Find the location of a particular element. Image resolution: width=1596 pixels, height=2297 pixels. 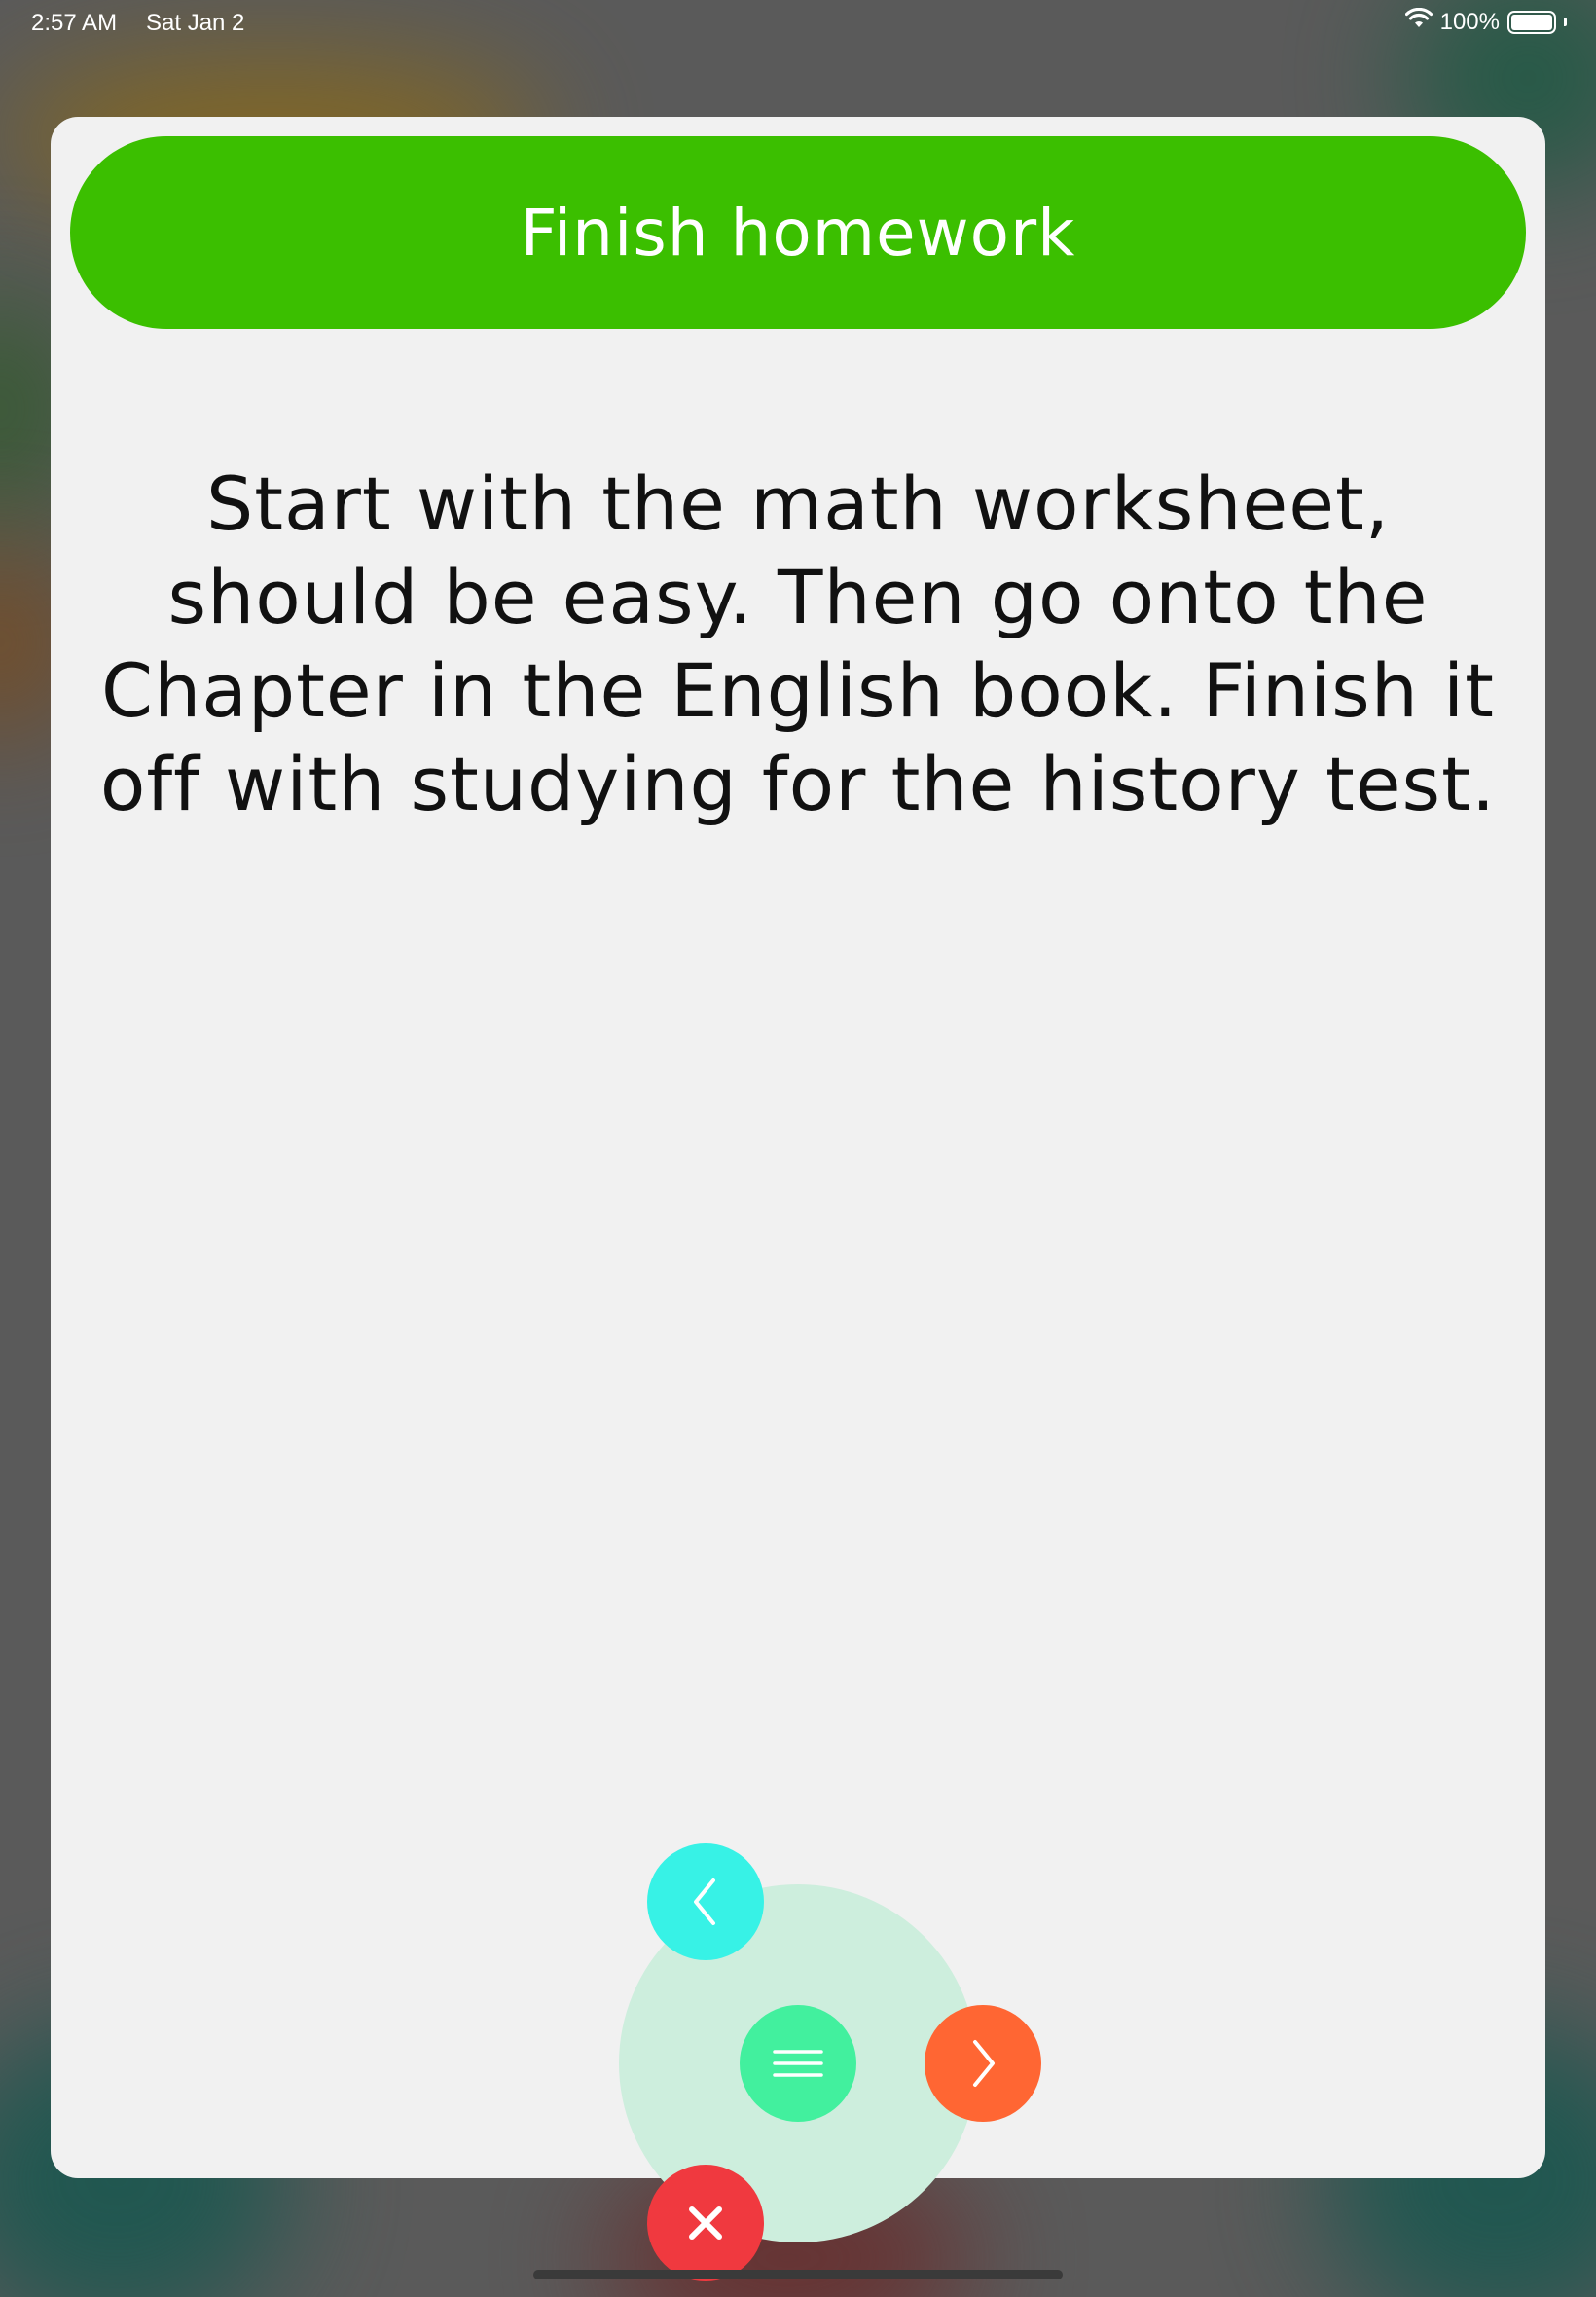

battery-percent: 100% is located at coordinates (1469, 21).